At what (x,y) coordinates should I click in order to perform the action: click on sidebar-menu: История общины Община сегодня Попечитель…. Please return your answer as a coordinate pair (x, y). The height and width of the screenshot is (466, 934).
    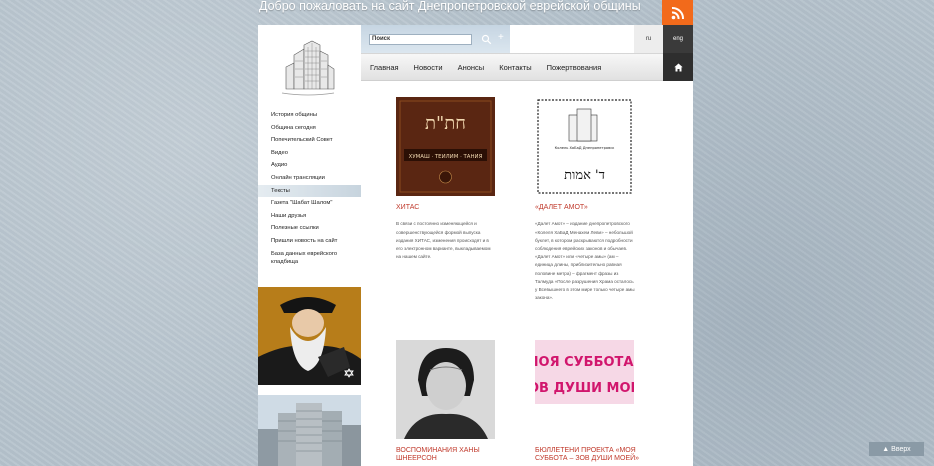
    Looking at the image, I should click on (309, 189).